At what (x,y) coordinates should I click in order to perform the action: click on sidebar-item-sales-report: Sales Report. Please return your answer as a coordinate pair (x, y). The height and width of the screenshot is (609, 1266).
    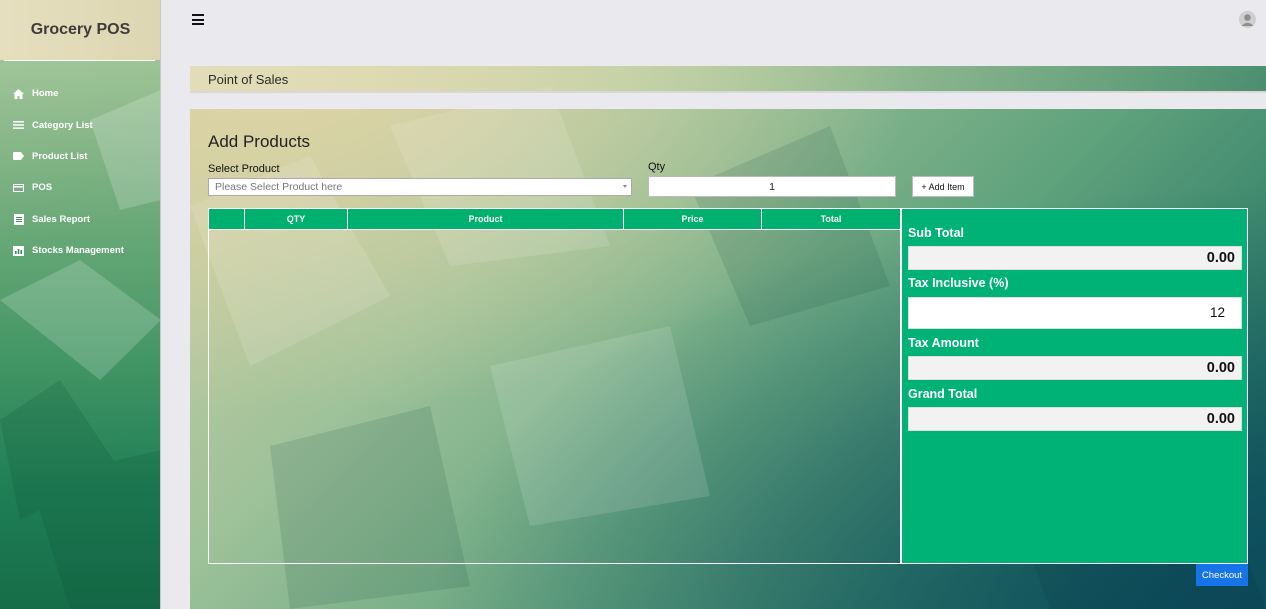
    Looking at the image, I should click on (80, 219).